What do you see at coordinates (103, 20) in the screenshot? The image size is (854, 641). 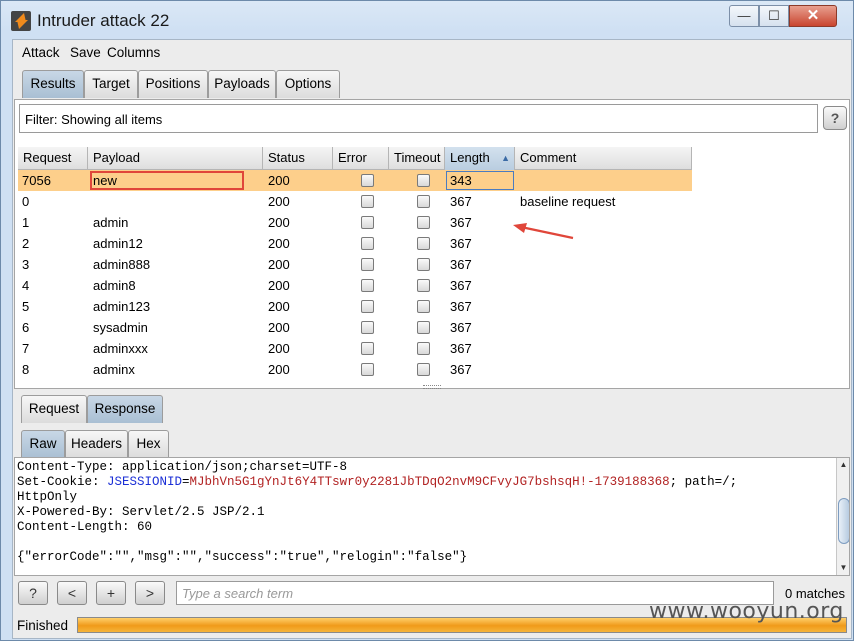 I see `window-title: Intruder attack 22` at bounding box center [103, 20].